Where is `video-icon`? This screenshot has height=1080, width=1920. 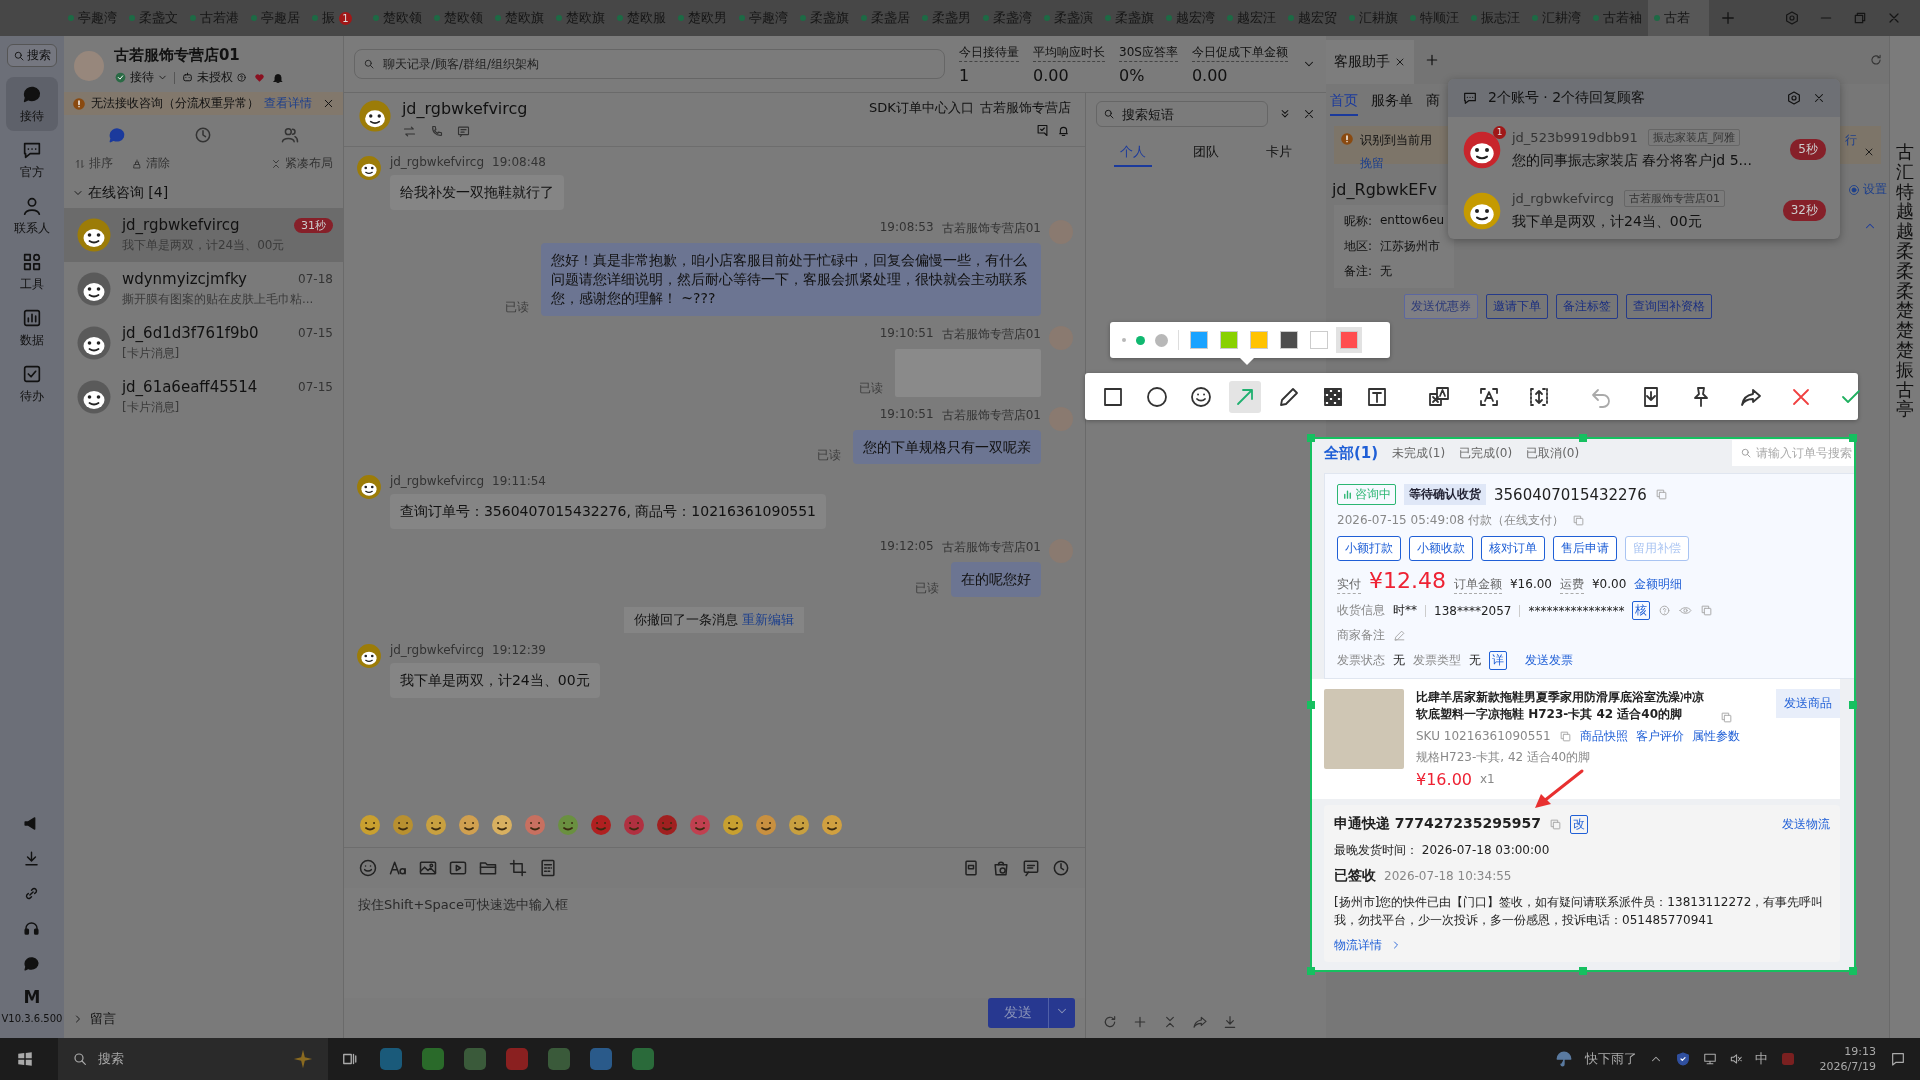
video-icon is located at coordinates (457, 868).